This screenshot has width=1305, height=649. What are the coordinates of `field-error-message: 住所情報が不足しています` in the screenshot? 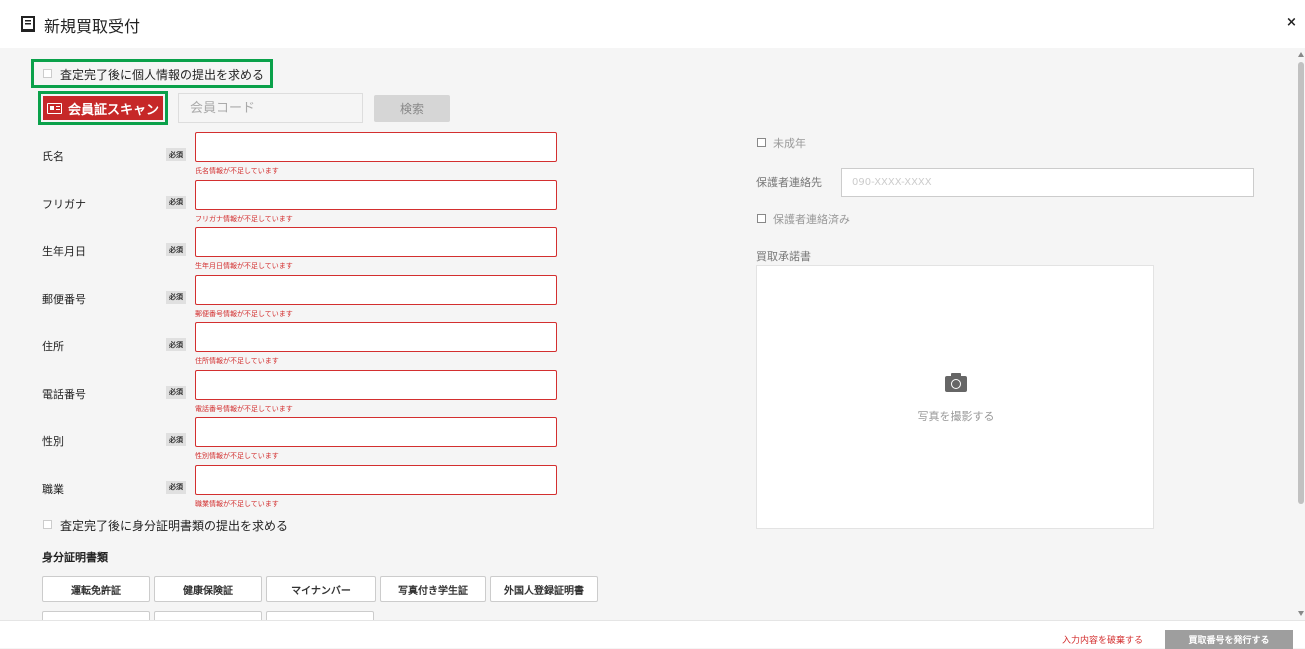 It's located at (237, 361).